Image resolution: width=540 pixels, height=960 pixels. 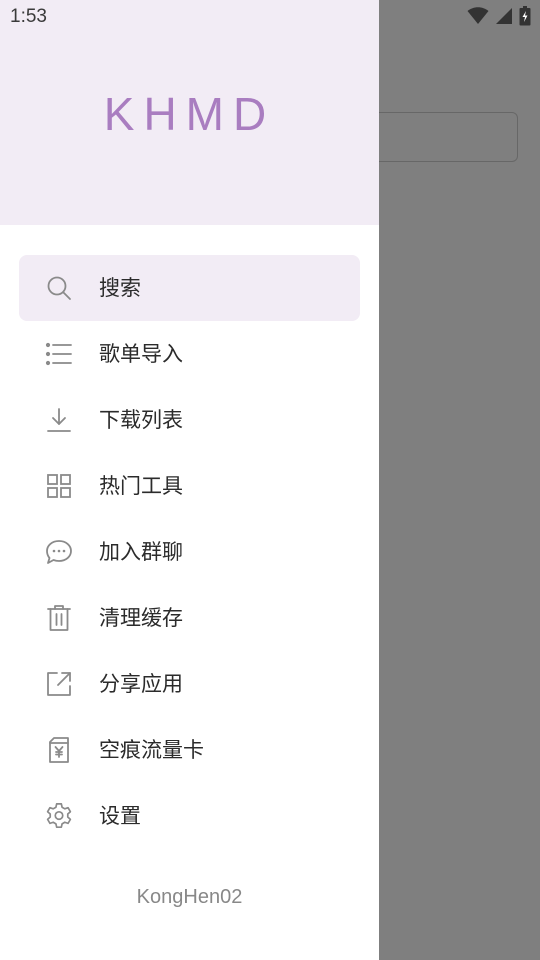 What do you see at coordinates (141, 486) in the screenshot?
I see `menu-item-label: 热门工具` at bounding box center [141, 486].